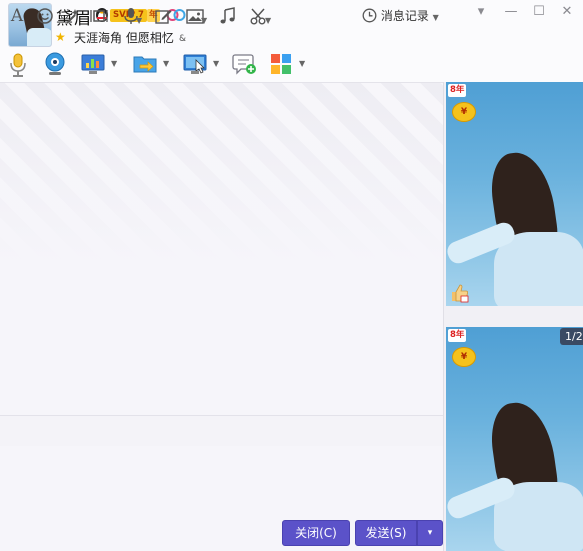  I want to click on create-group-chat-button, so click(245, 64).